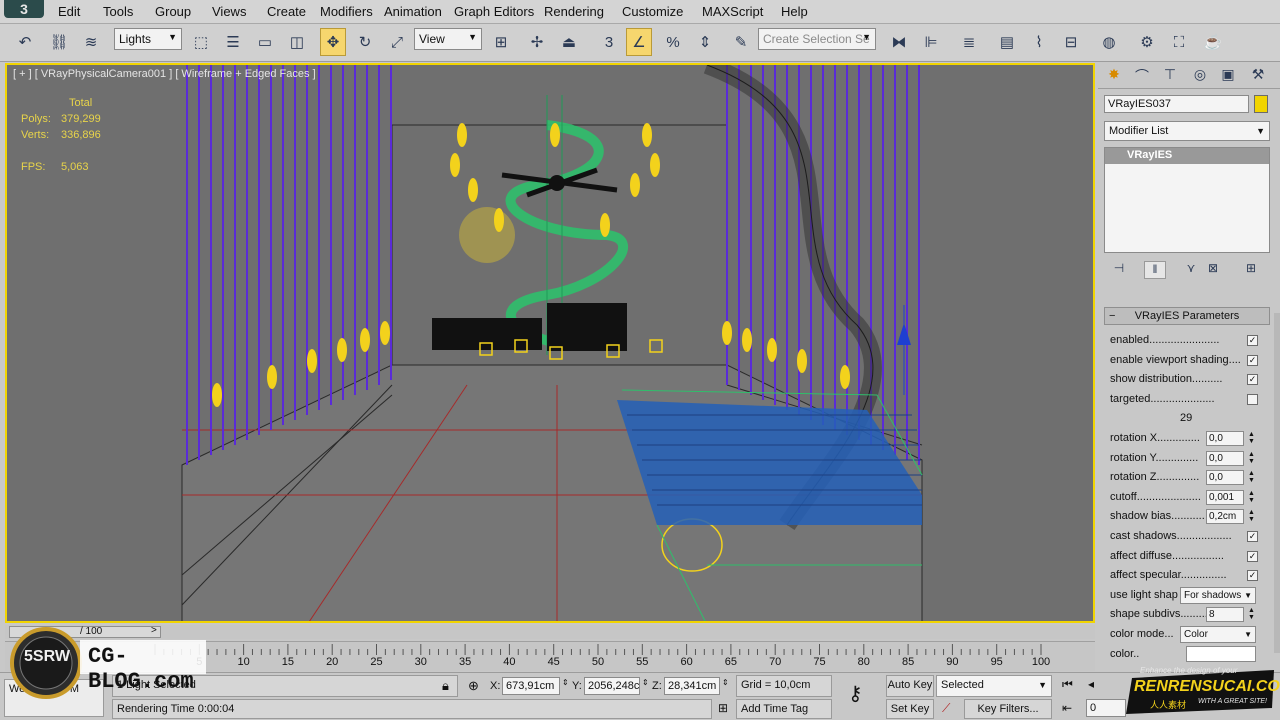  I want to click on menu-edit: Edit, so click(69, 11).